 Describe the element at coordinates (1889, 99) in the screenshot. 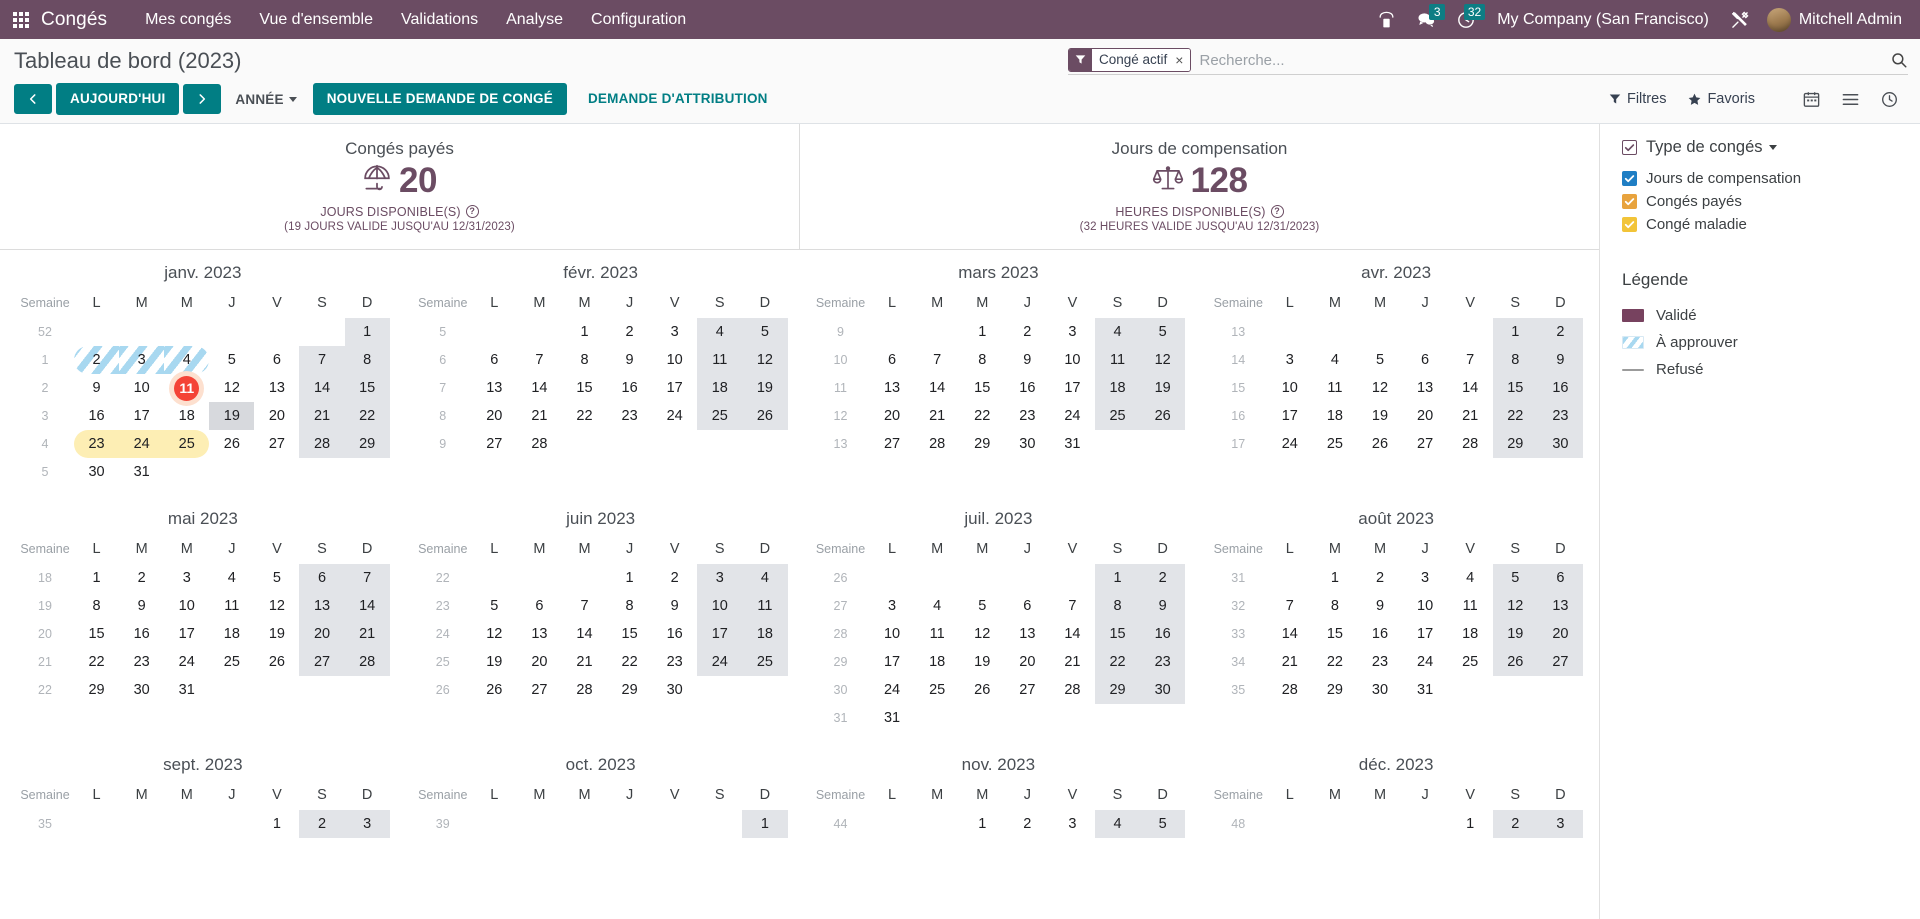

I see `activity-view-icon` at that location.